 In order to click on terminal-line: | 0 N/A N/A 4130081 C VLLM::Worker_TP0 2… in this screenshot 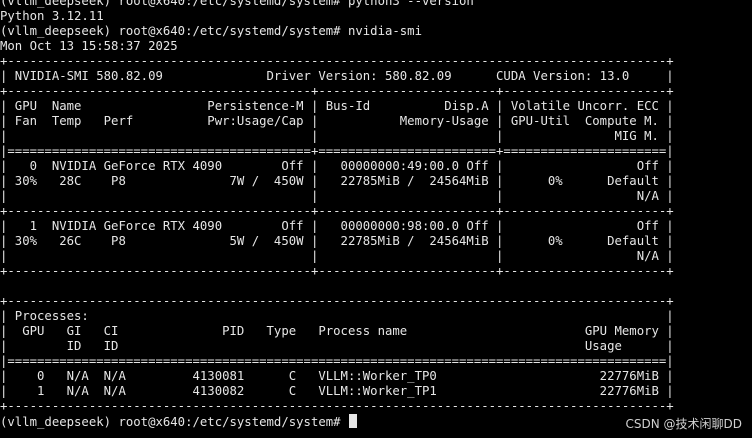, I will do `click(337, 376)`.